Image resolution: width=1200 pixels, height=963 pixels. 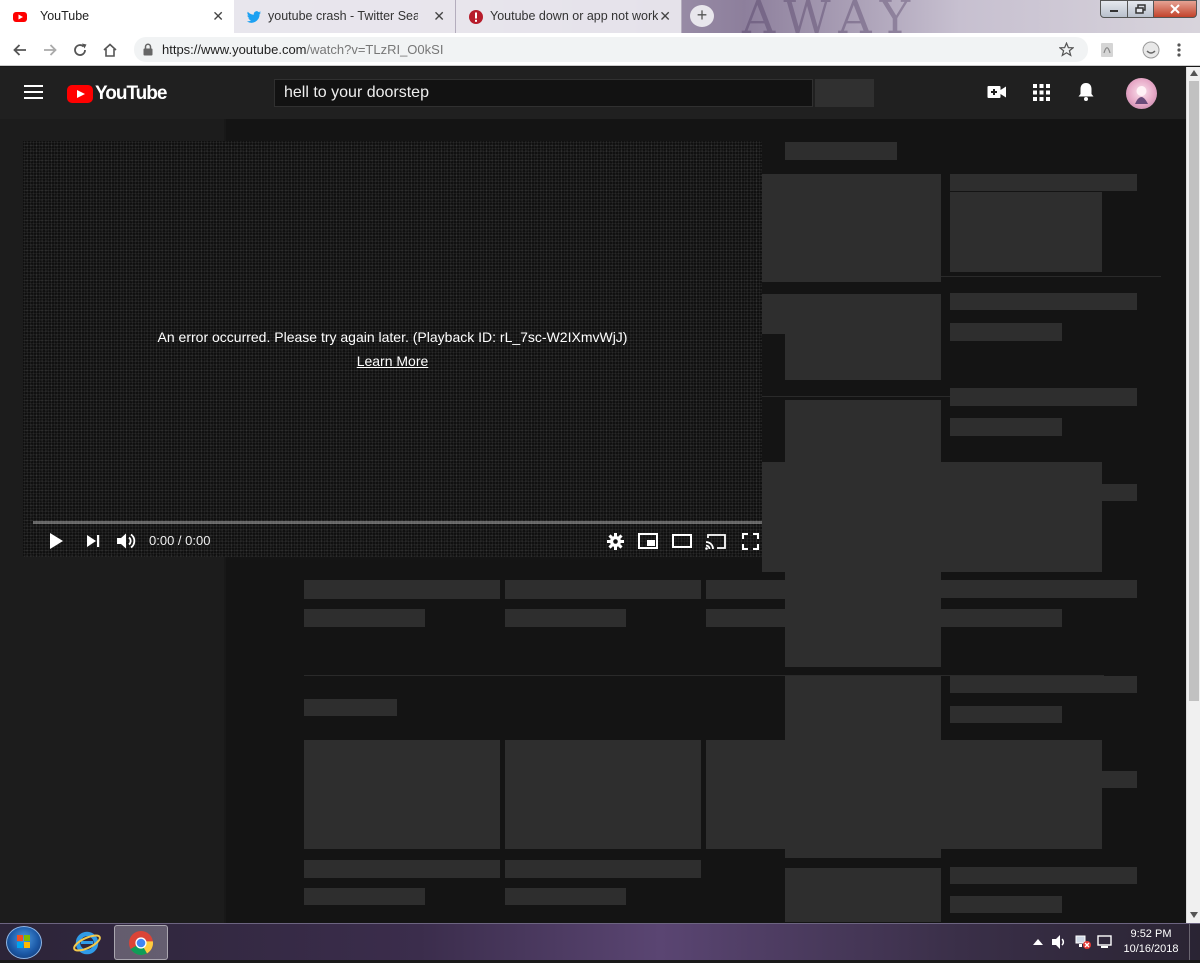 I want to click on avatar-icon, so click(x=1141, y=95).